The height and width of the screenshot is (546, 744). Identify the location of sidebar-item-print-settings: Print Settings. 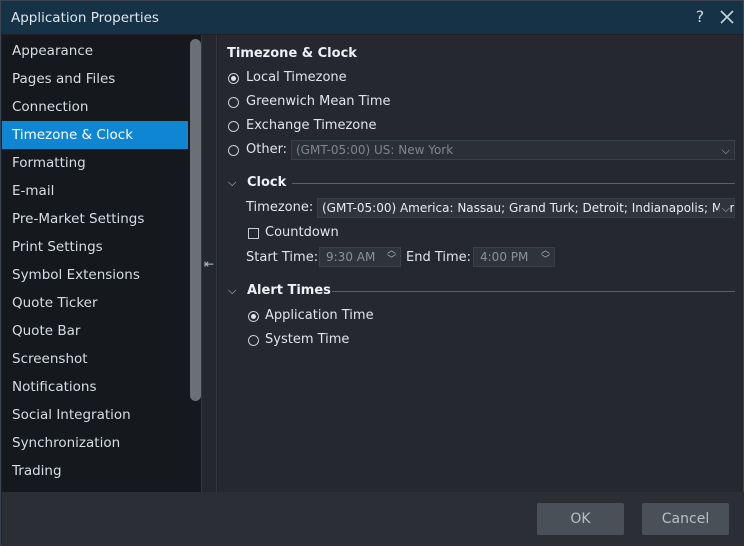
(95, 247).